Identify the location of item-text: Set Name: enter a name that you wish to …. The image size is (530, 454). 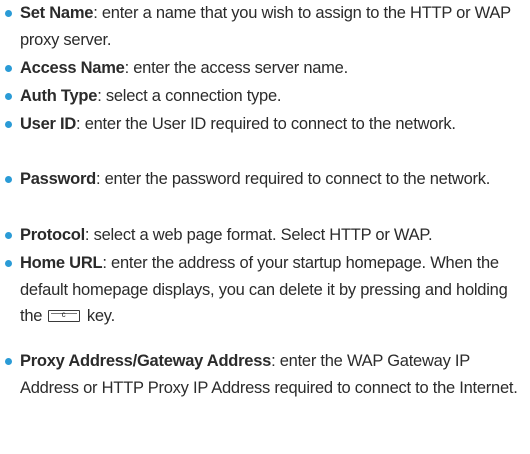
(273, 26).